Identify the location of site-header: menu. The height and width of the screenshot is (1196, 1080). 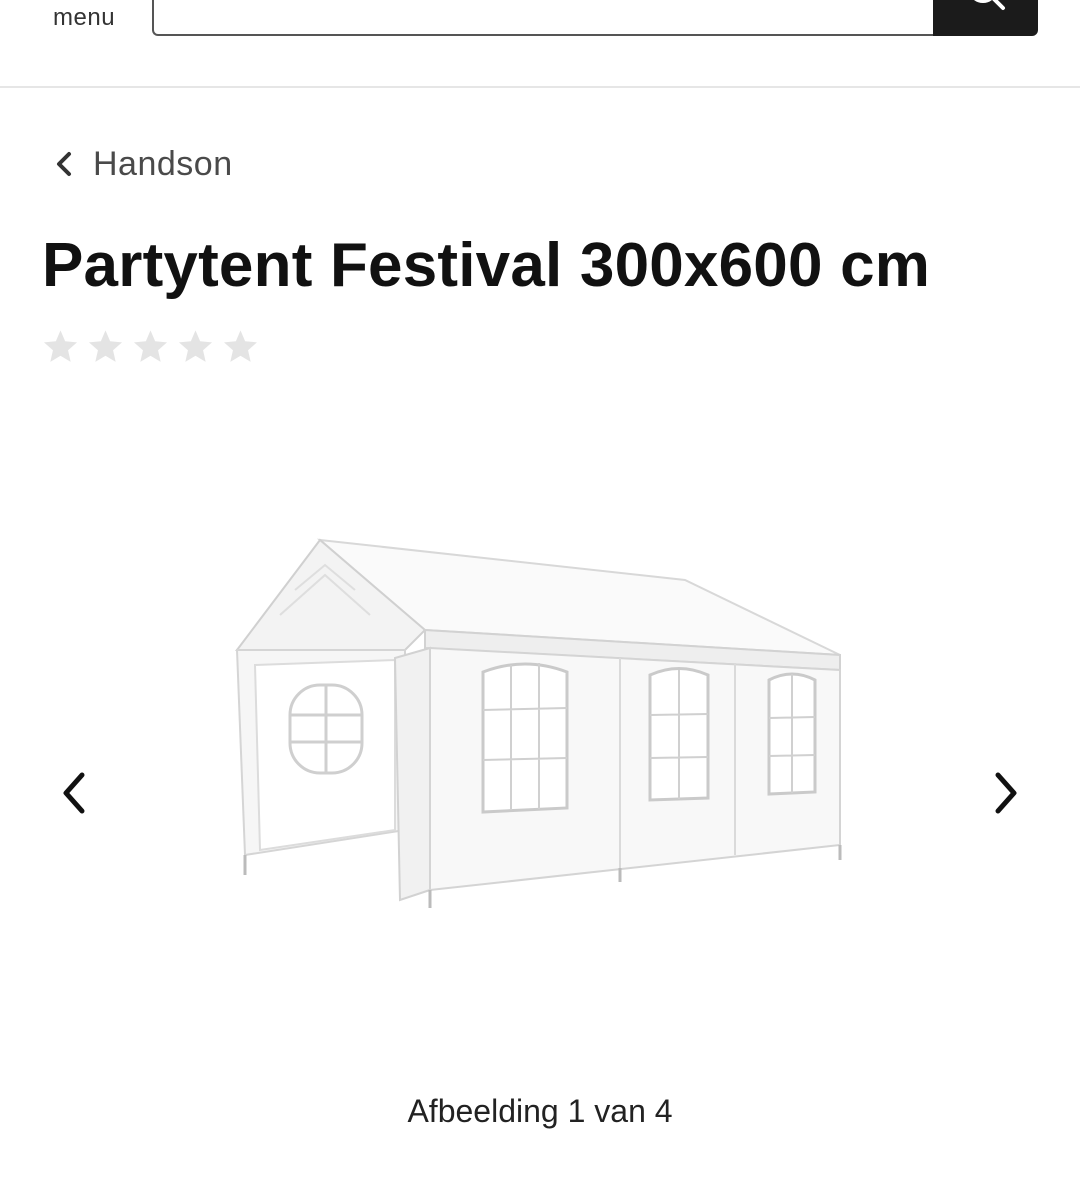
(540, 44).